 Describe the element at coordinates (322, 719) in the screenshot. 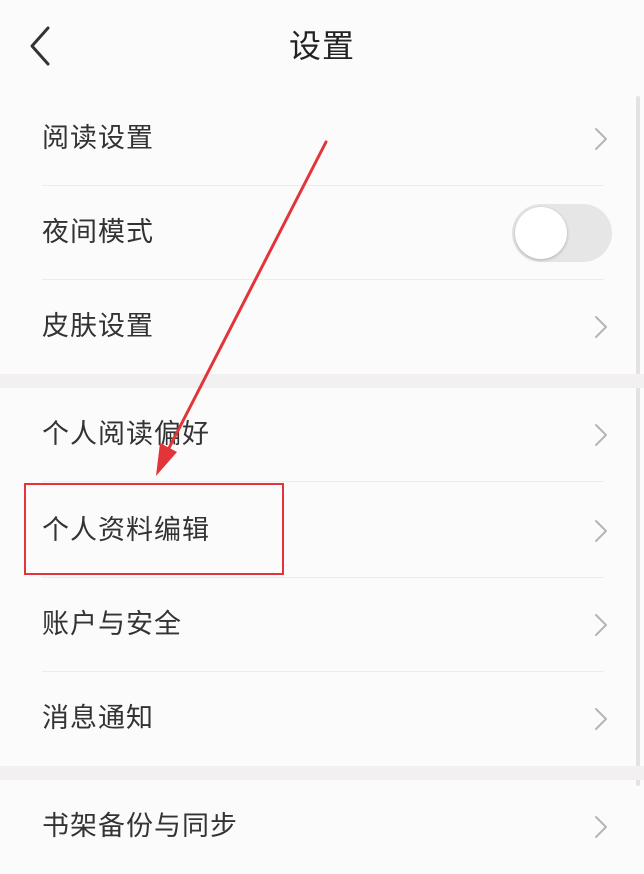

I see `notifications-item: 消息通知` at that location.